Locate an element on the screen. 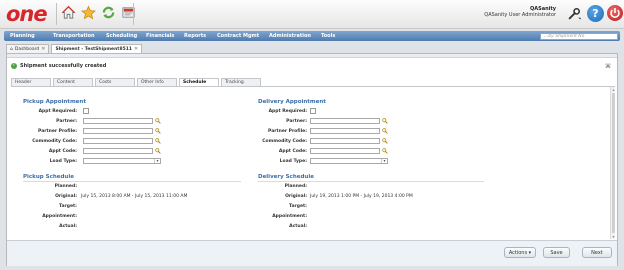 This screenshot has width=624, height=270. nav-contract-mgmt: Contract Mgmt is located at coordinates (238, 36).